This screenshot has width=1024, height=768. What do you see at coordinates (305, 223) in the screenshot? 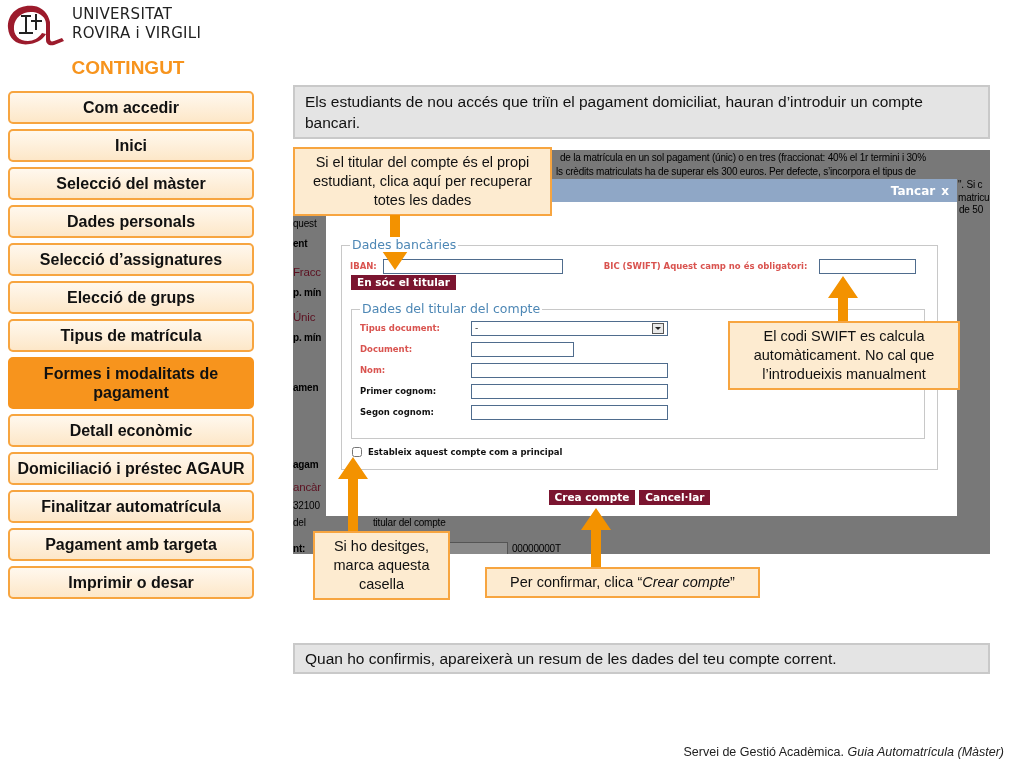
I see `background-text: quest` at bounding box center [305, 223].